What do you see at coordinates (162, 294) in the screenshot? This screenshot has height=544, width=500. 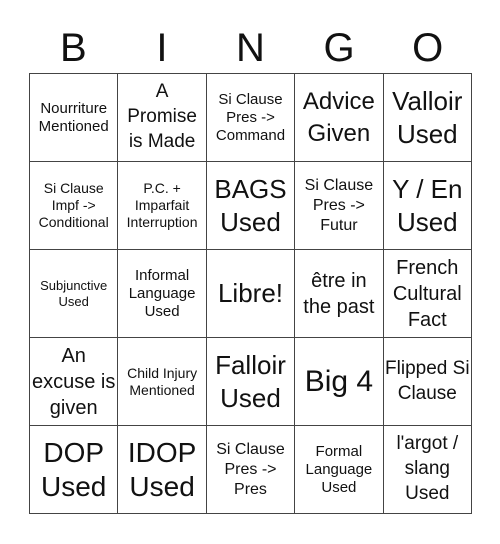 I see `bingo-cell: Informal Language Used` at bounding box center [162, 294].